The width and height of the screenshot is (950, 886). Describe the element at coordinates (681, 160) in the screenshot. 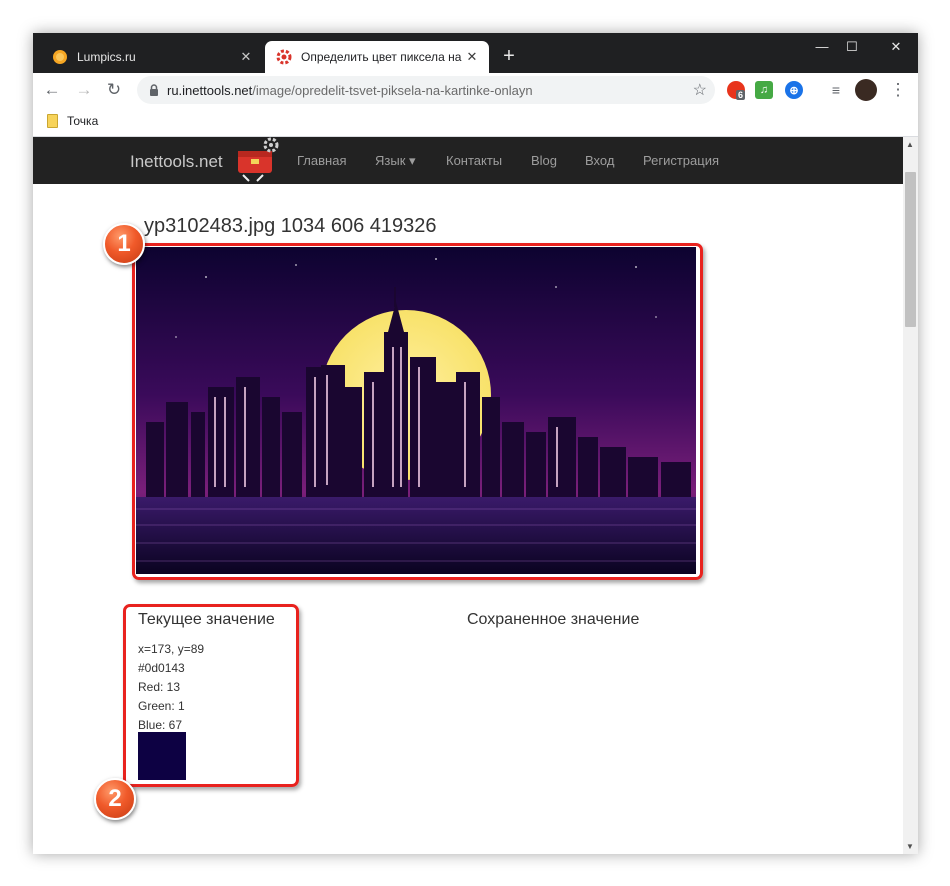

I see `nav-link-register: Регистрация` at that location.